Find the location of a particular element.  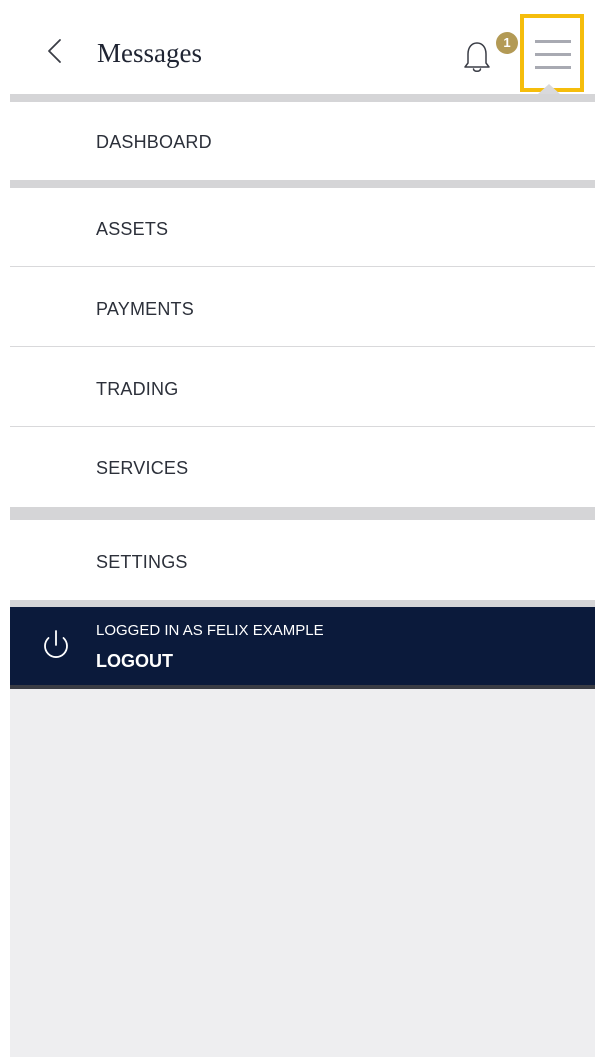

menu-caret-icon is located at coordinates (549, 89).